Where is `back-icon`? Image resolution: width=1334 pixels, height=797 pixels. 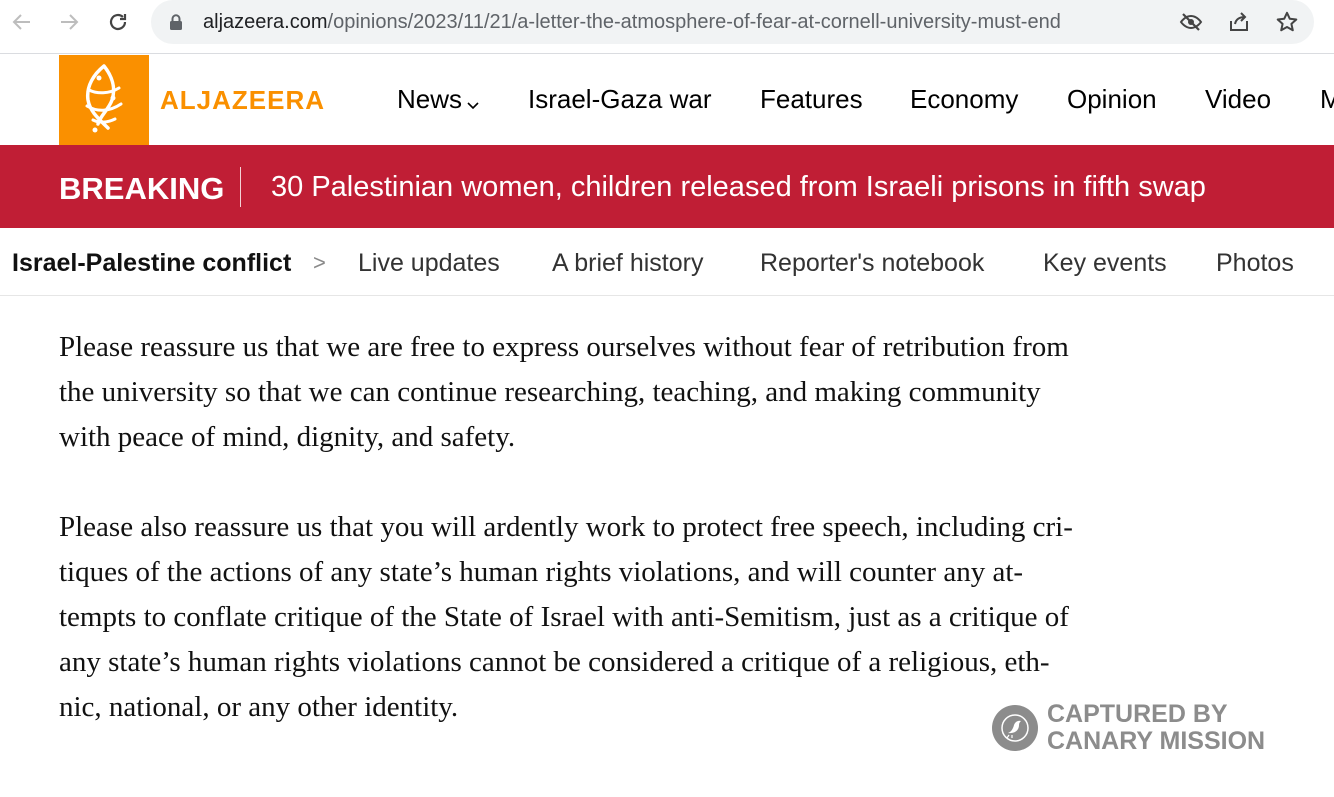 back-icon is located at coordinates (22, 22).